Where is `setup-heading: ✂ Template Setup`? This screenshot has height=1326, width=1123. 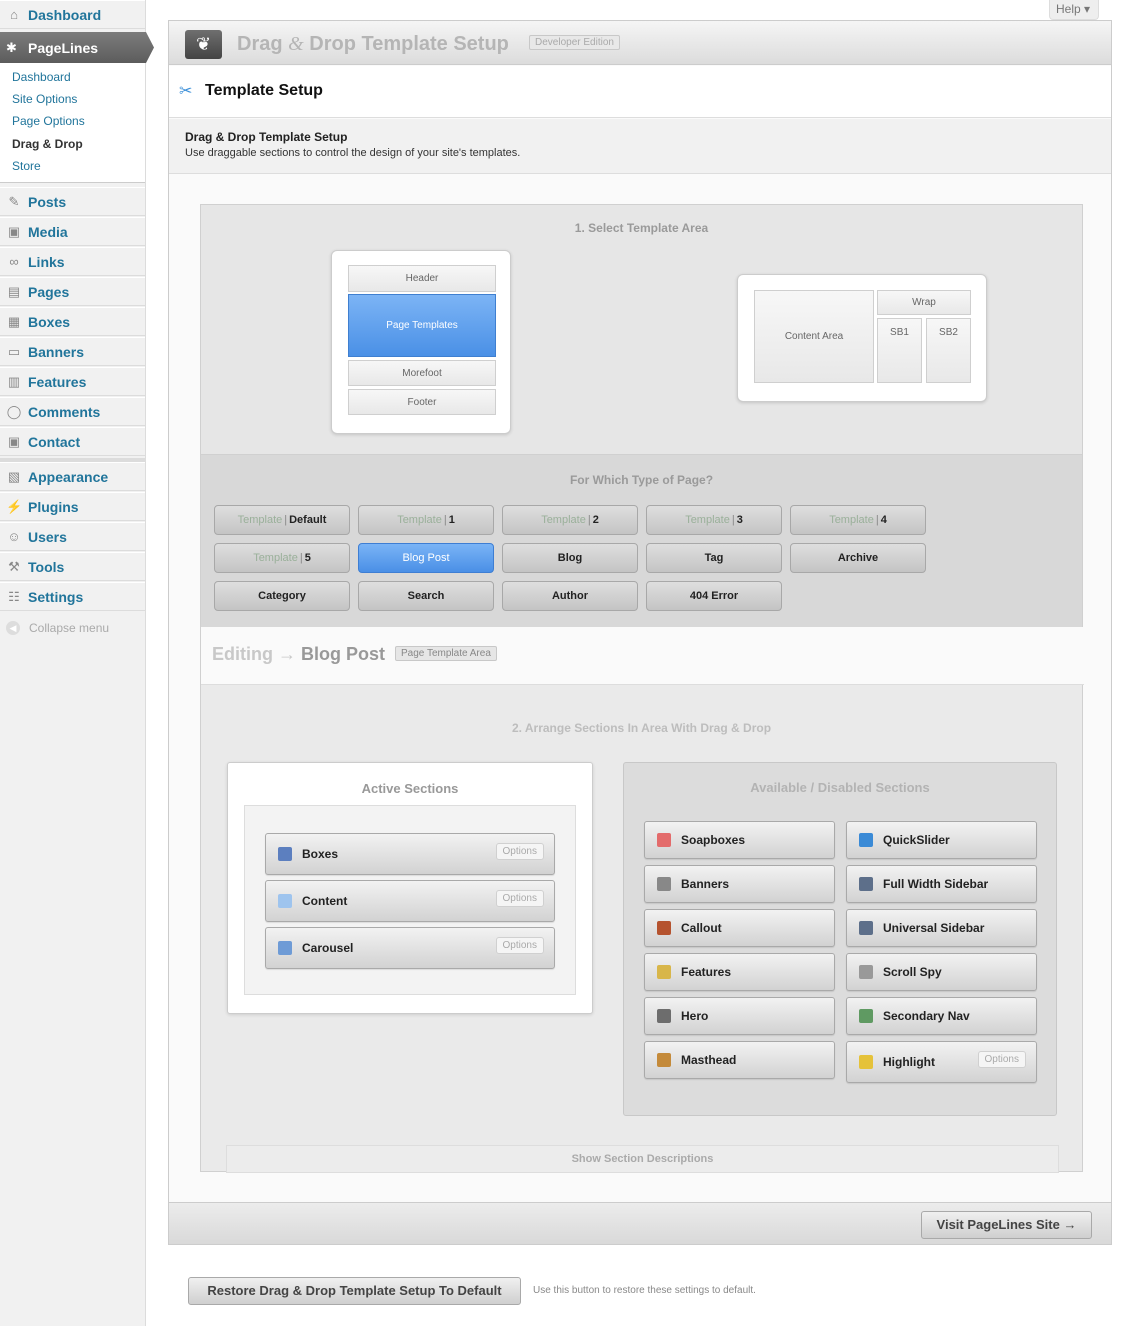
setup-heading: ✂ Template Setup is located at coordinates (640, 92).